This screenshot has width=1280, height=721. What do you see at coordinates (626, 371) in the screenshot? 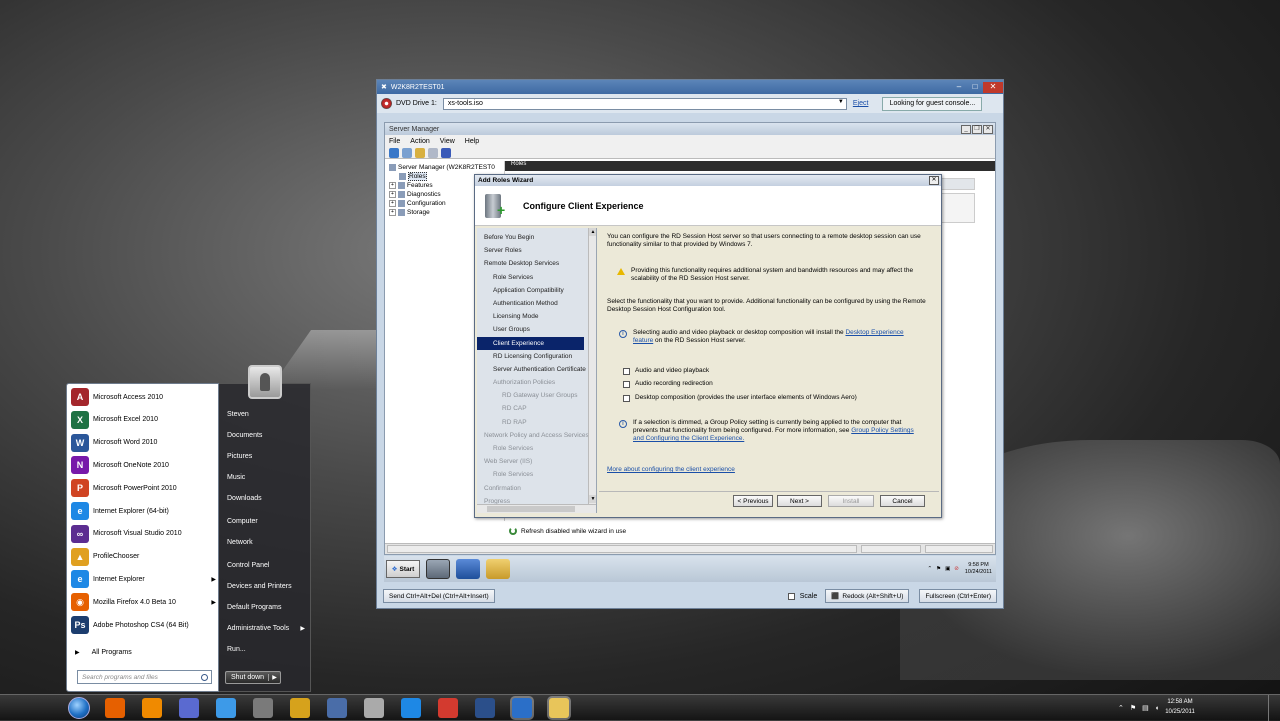
I see `audio-video-checkbox` at bounding box center [626, 371].